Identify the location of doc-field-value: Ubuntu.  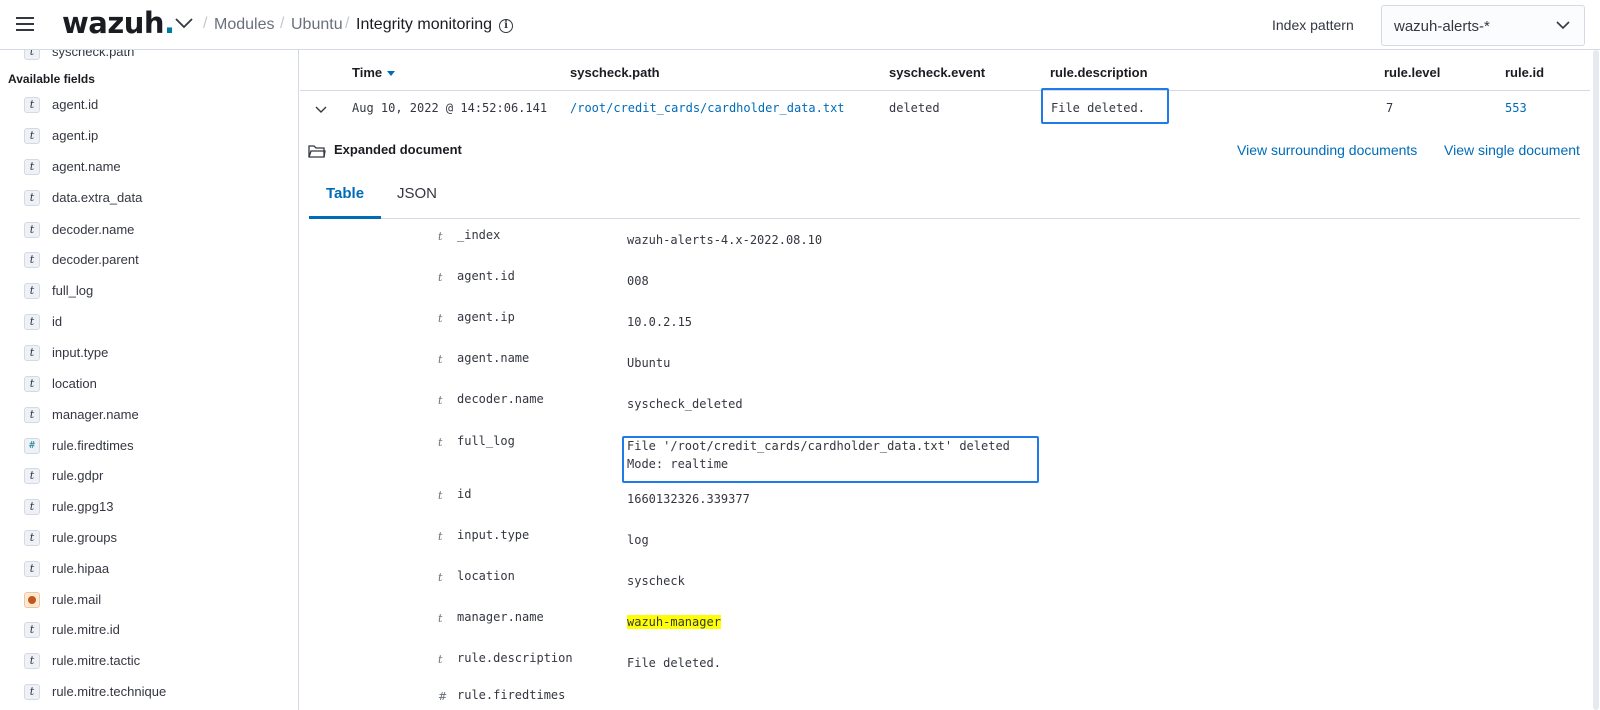
(648, 363).